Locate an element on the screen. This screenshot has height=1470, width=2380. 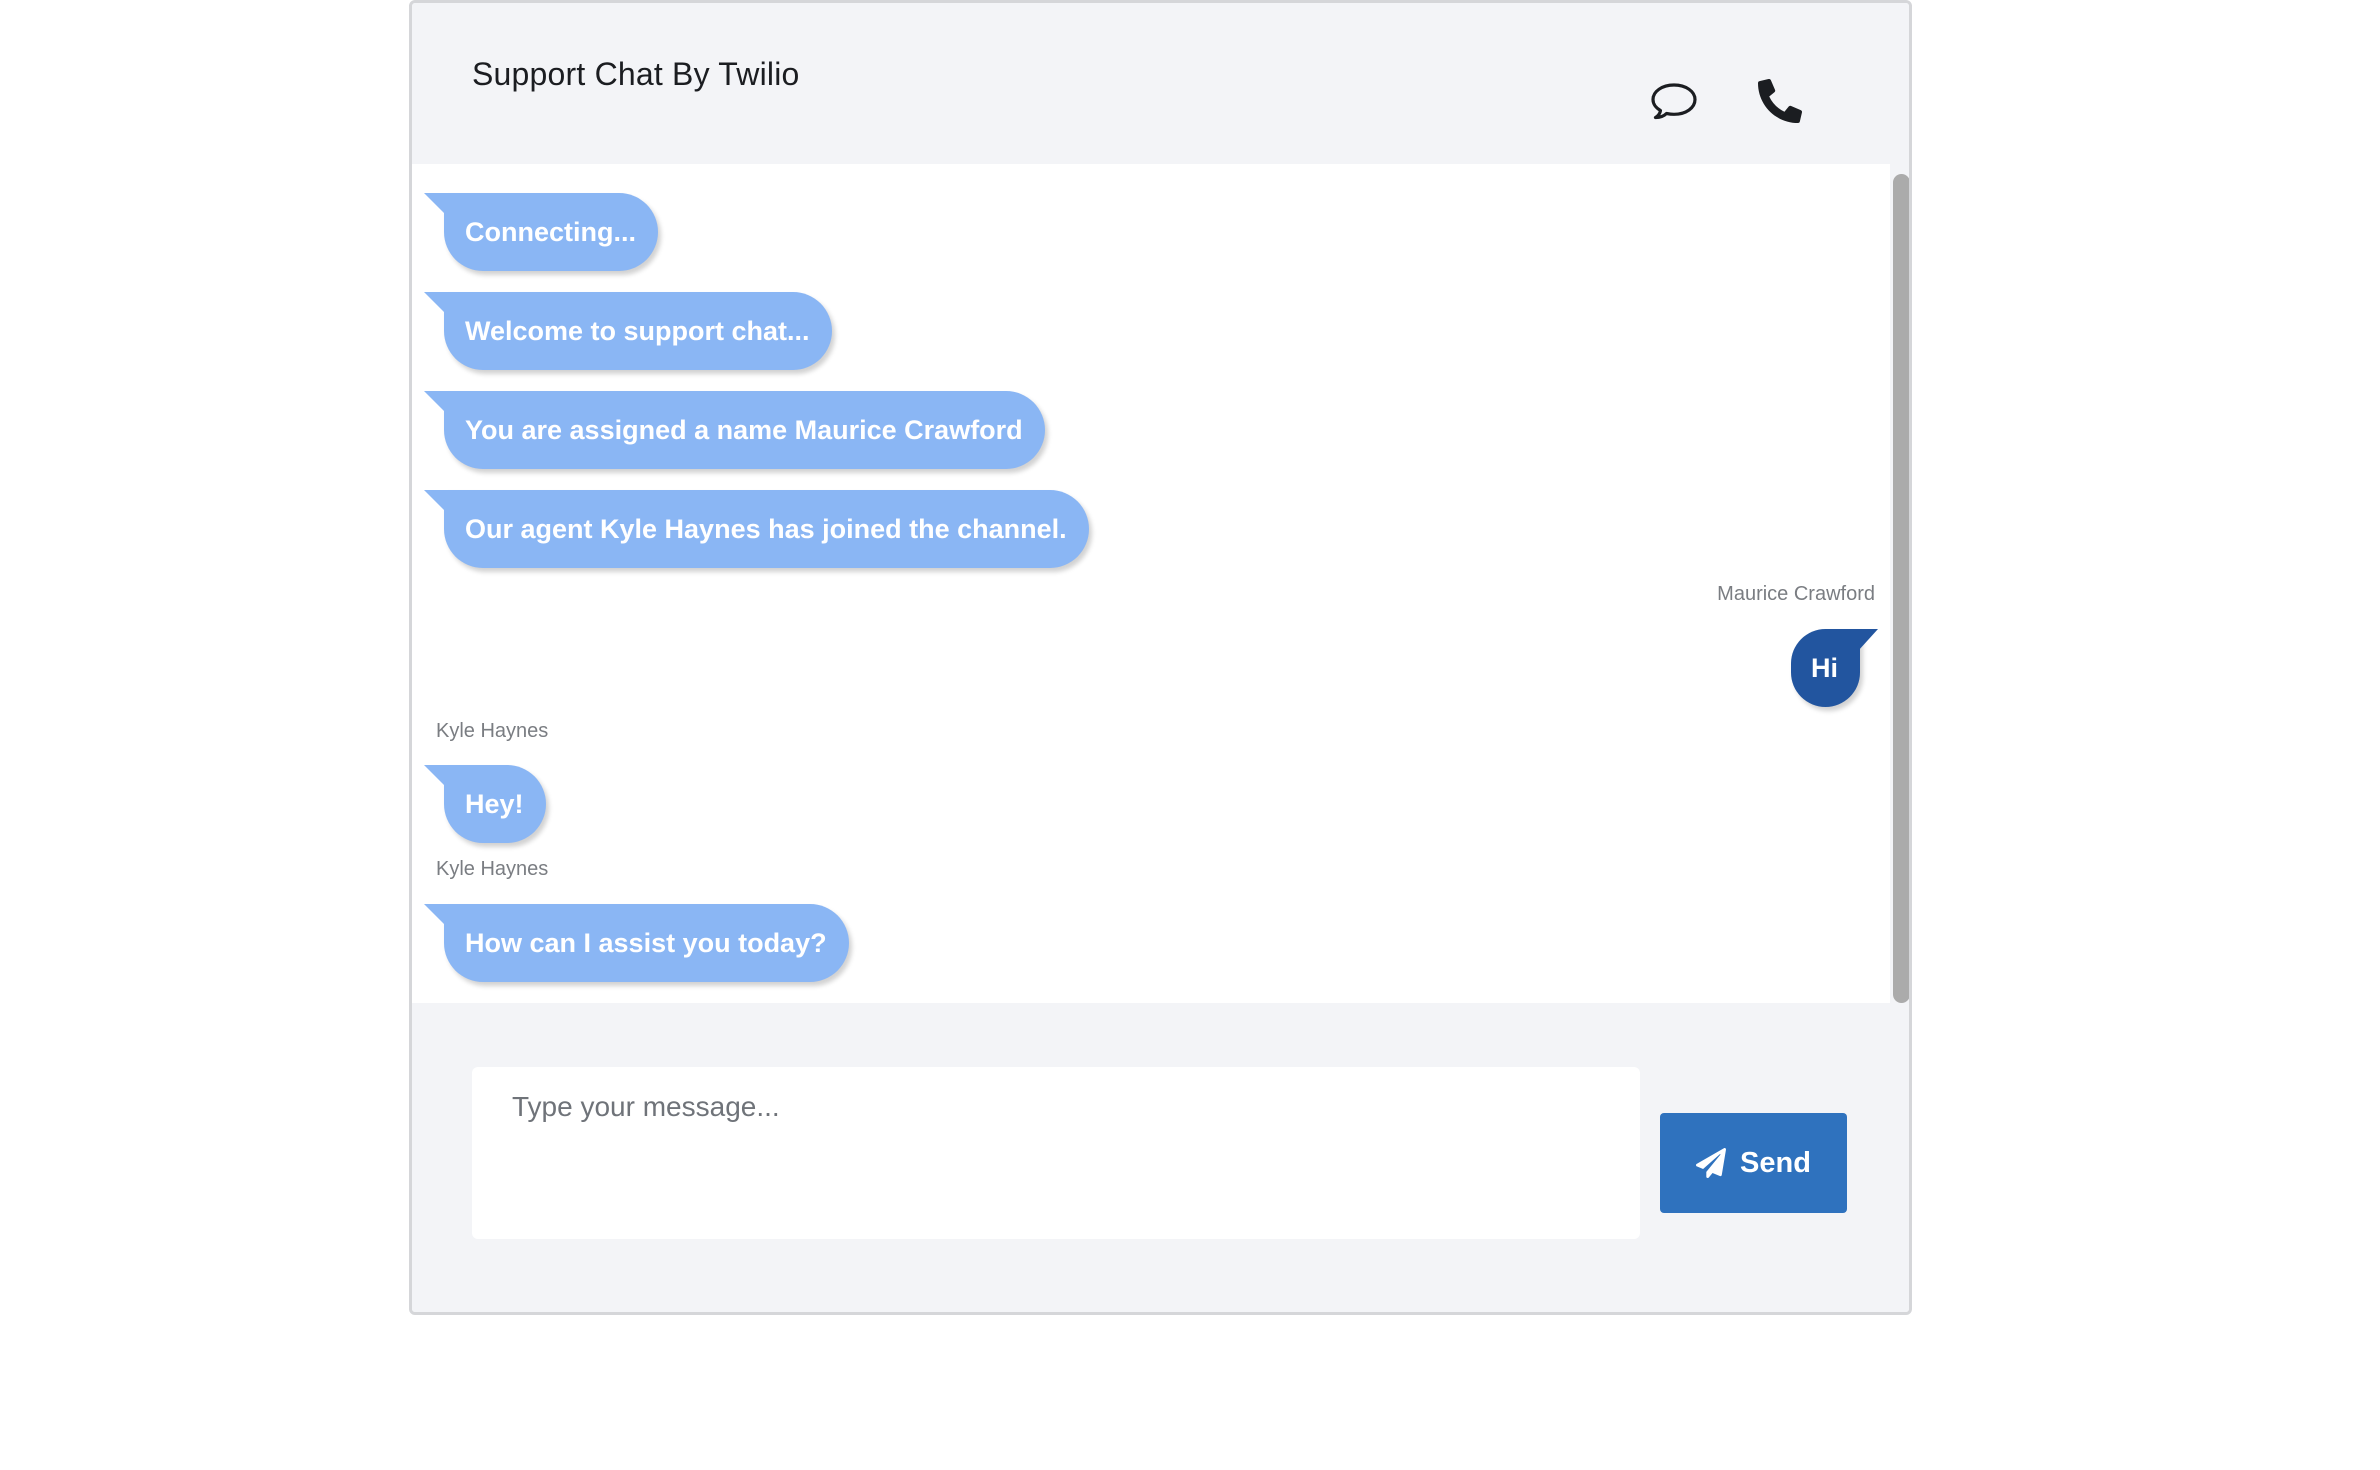
scrollbar-thumb is located at coordinates (1901, 588).